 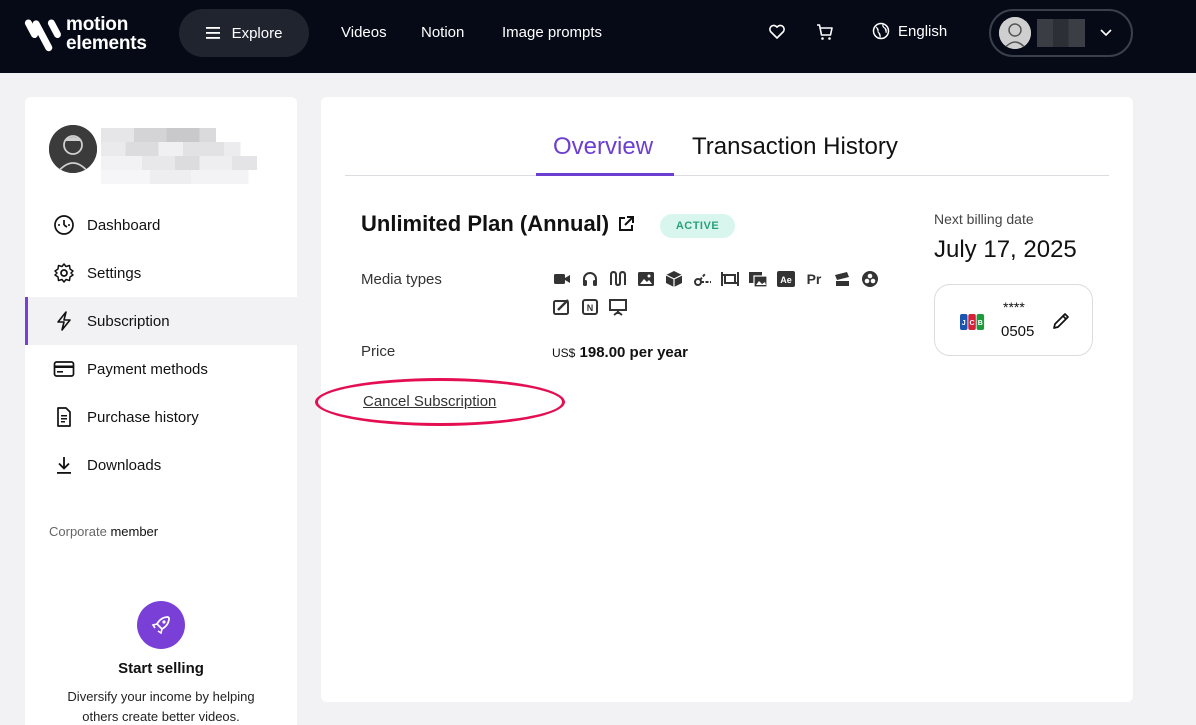 I want to click on nav-link-image-prompts: Image prompts, so click(x=552, y=32).